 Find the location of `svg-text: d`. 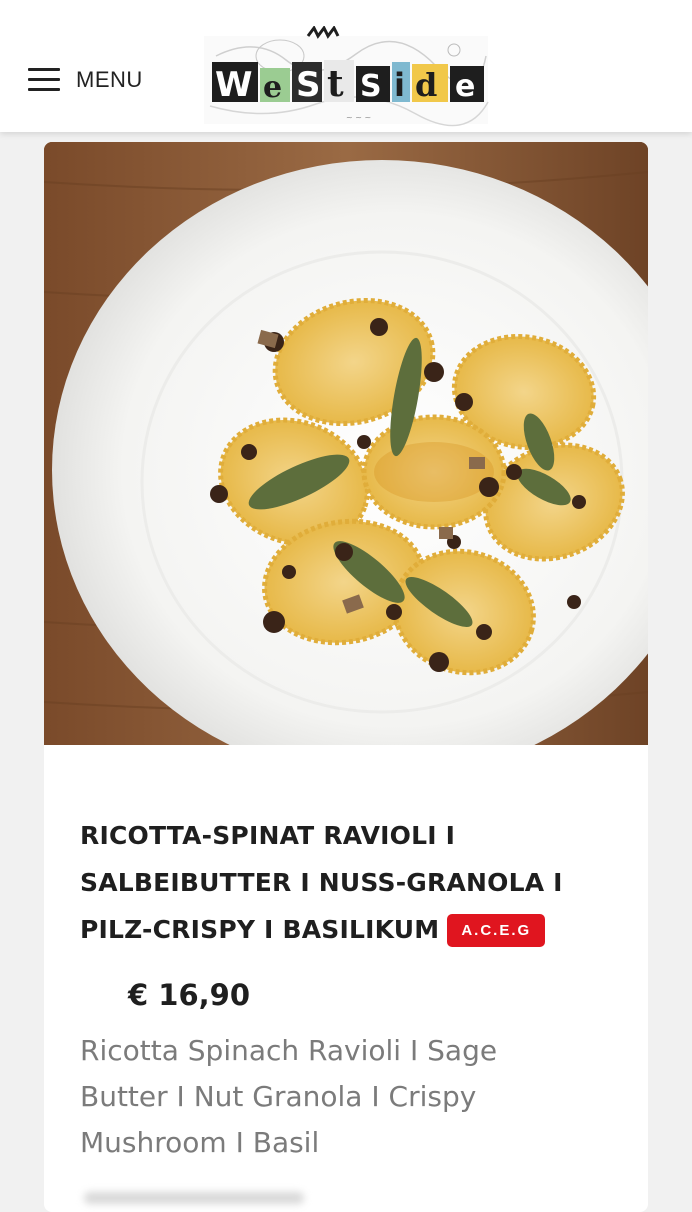

svg-text: d is located at coordinates (426, 85).